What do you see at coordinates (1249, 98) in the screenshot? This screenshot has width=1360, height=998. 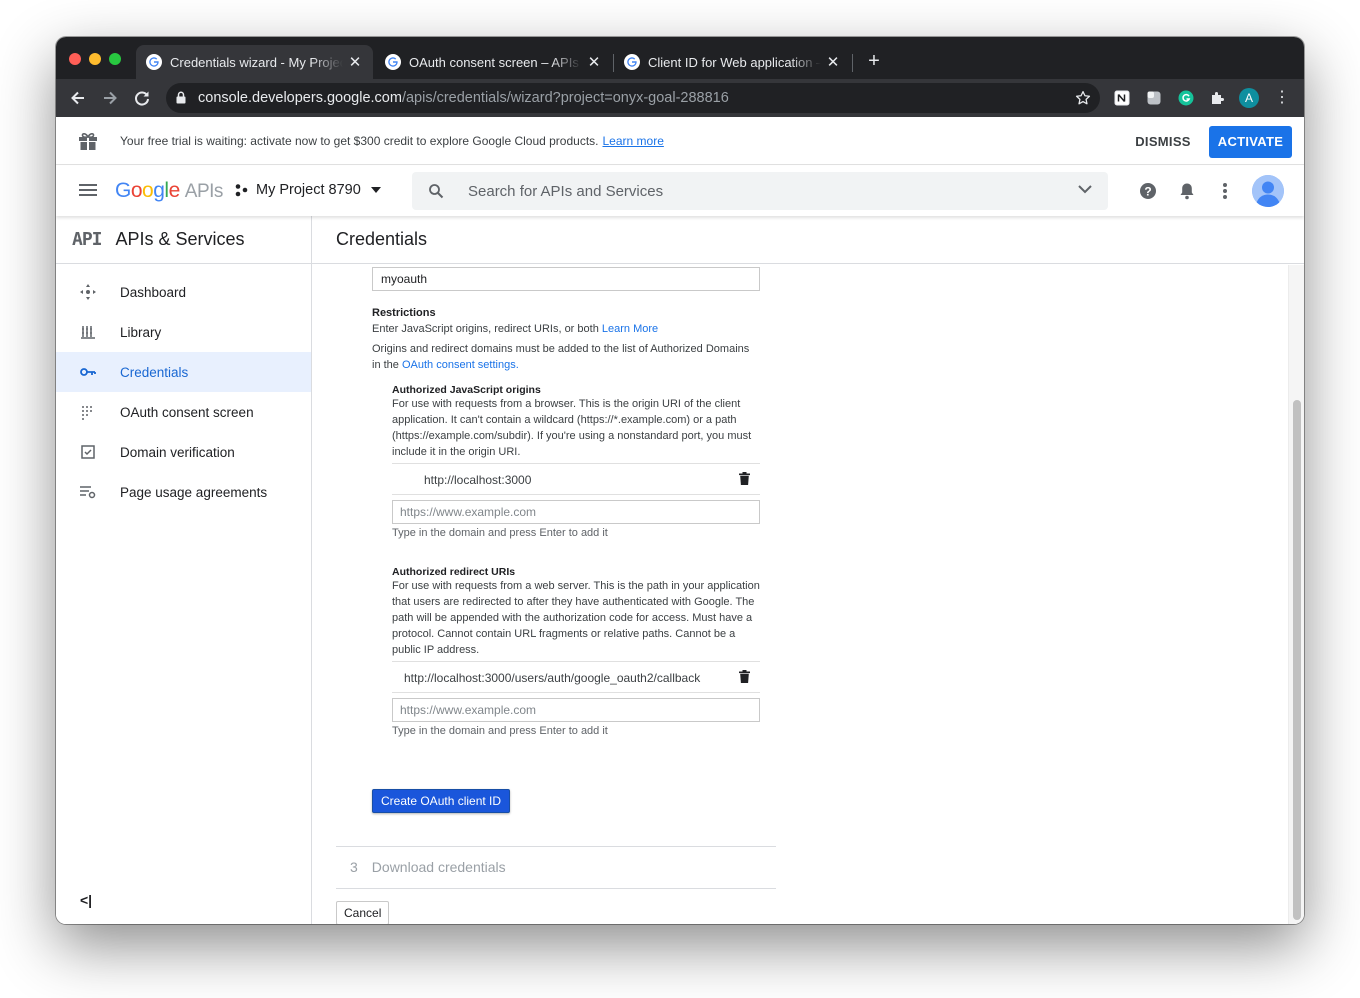 I see `profile-avatar: A` at bounding box center [1249, 98].